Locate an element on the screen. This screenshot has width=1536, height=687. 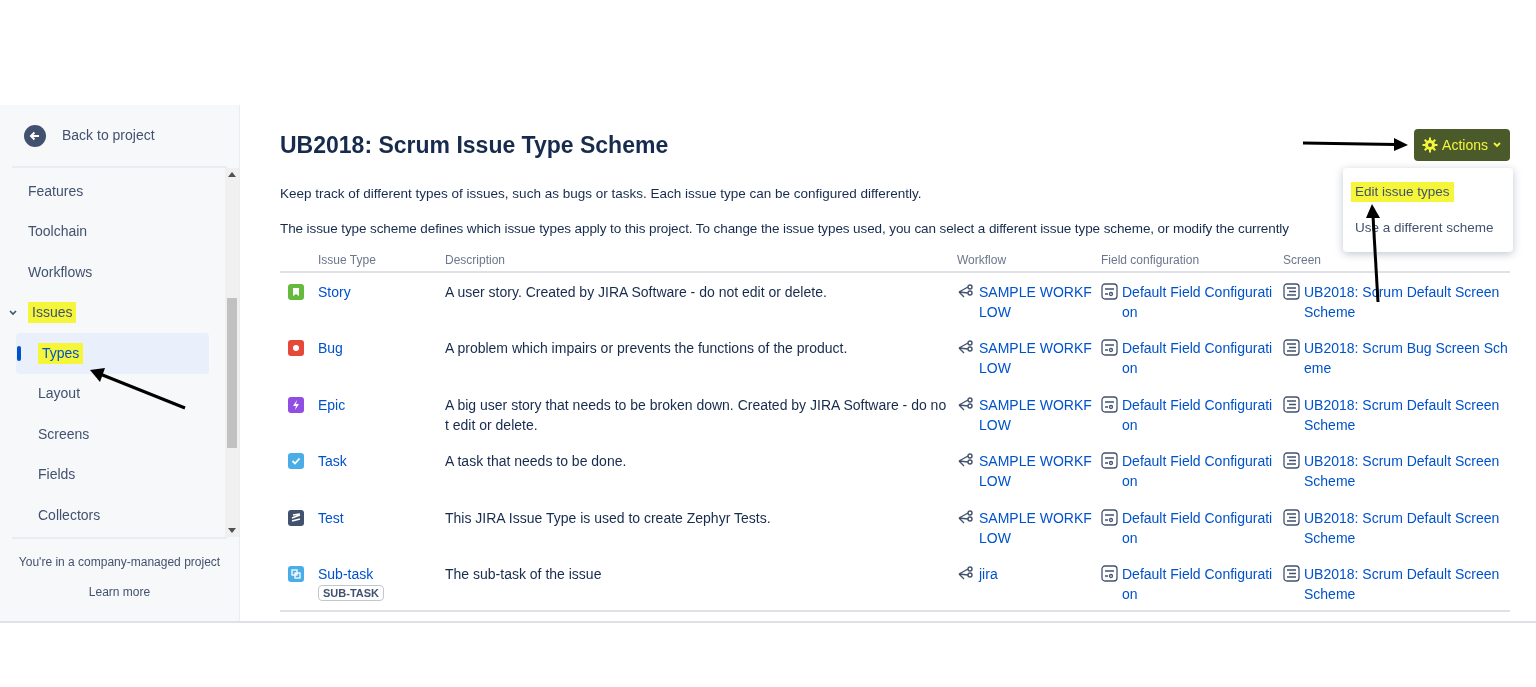
subtask-badge: SUB-TASK is located at coordinates (351, 593).